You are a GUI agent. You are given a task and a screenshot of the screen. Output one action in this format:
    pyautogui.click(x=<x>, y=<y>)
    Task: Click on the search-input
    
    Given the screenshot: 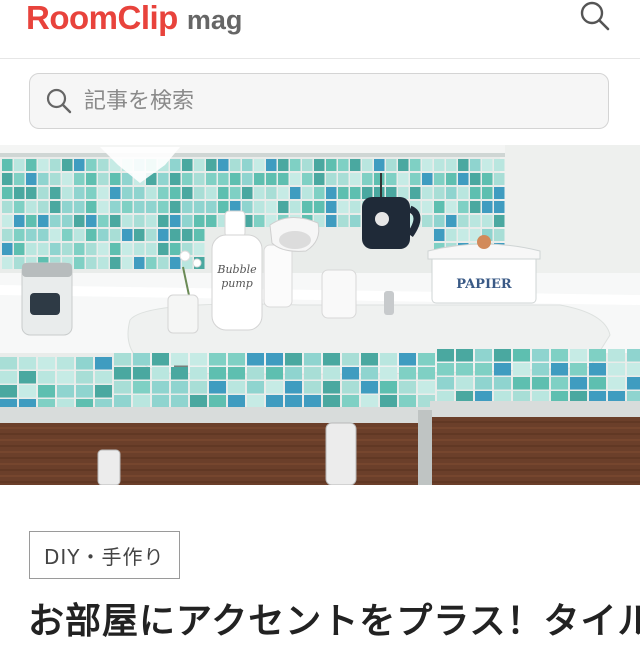 What is the action you would take?
    pyautogui.click(x=334, y=101)
    